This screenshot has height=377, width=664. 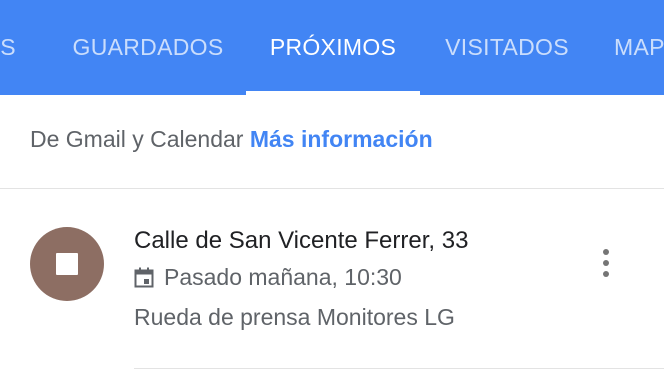 What do you see at coordinates (639, 47) in the screenshot?
I see `tab-label: MAP` at bounding box center [639, 47].